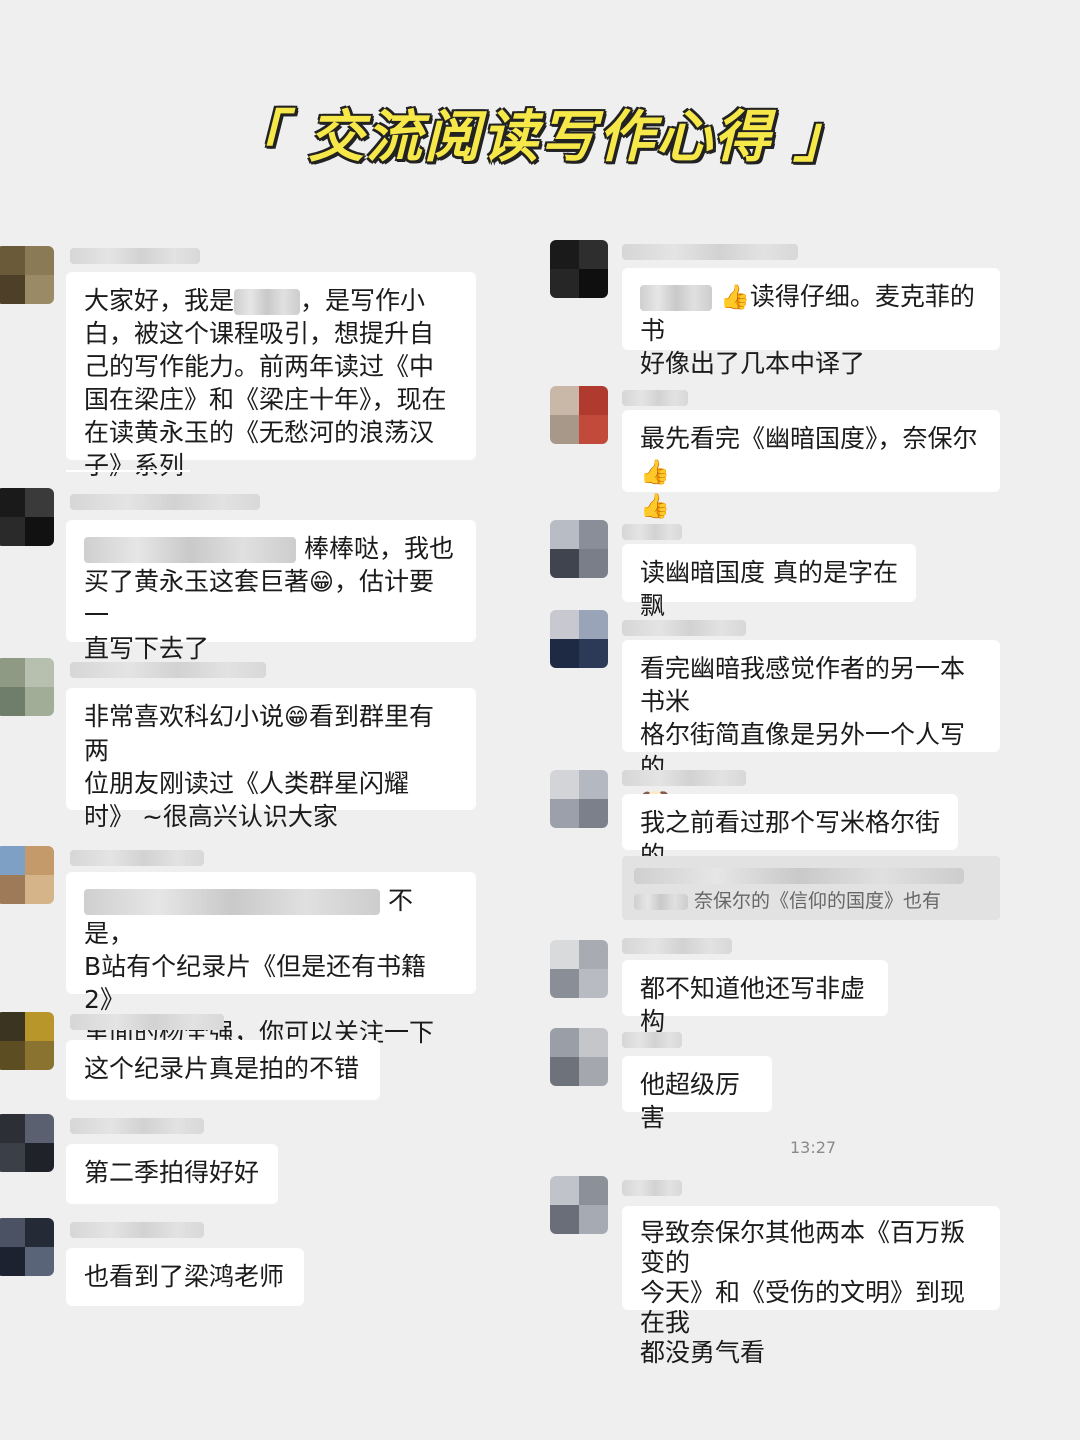 This screenshot has height=1440, width=1080. I want to click on message-bubble: 也看到了梁鸿老师, so click(185, 1277).